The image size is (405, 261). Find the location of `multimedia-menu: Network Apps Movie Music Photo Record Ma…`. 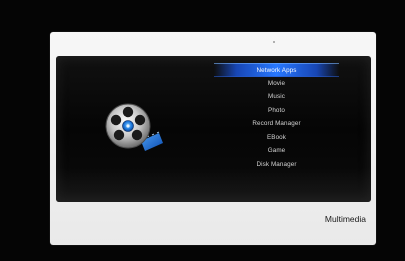

multimedia-menu: Network Apps Movie Music Photo Record Ma… is located at coordinates (276, 117).